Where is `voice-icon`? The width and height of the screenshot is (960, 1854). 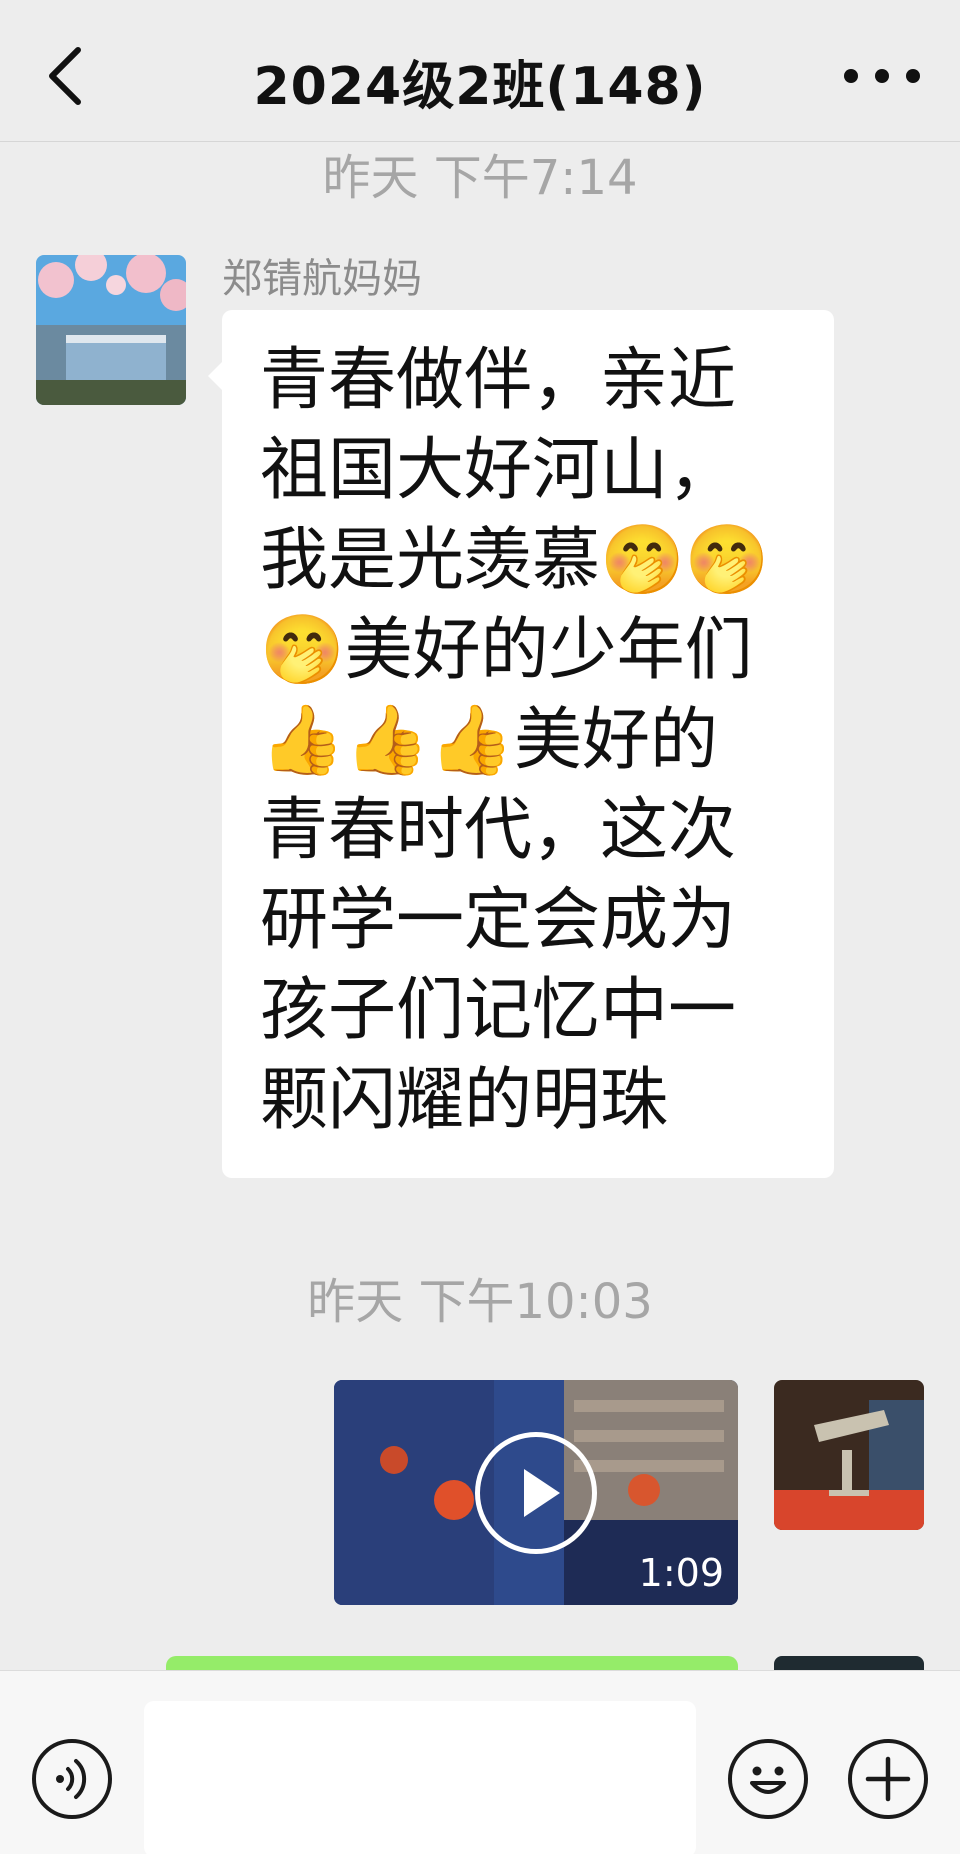
voice-icon is located at coordinates (71, 1779).